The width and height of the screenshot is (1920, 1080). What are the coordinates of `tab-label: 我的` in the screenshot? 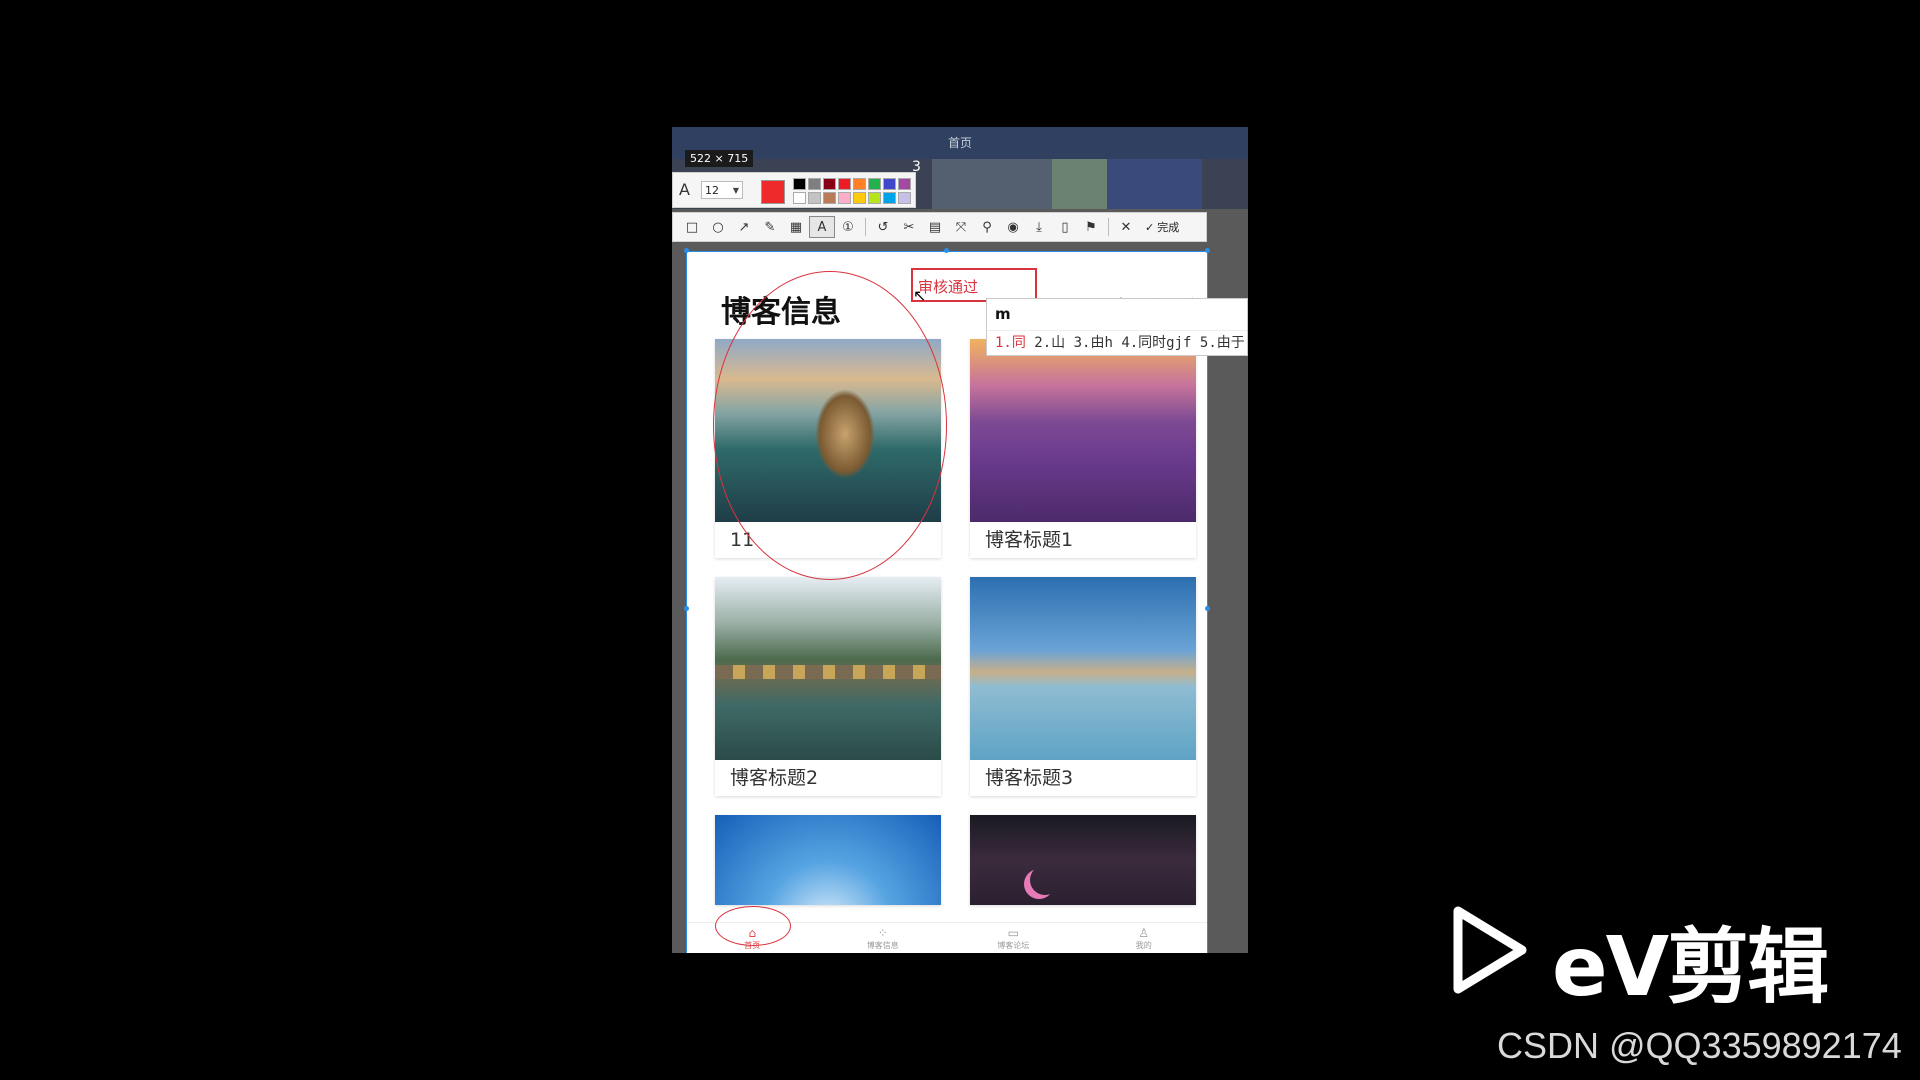 It's located at (1143, 945).